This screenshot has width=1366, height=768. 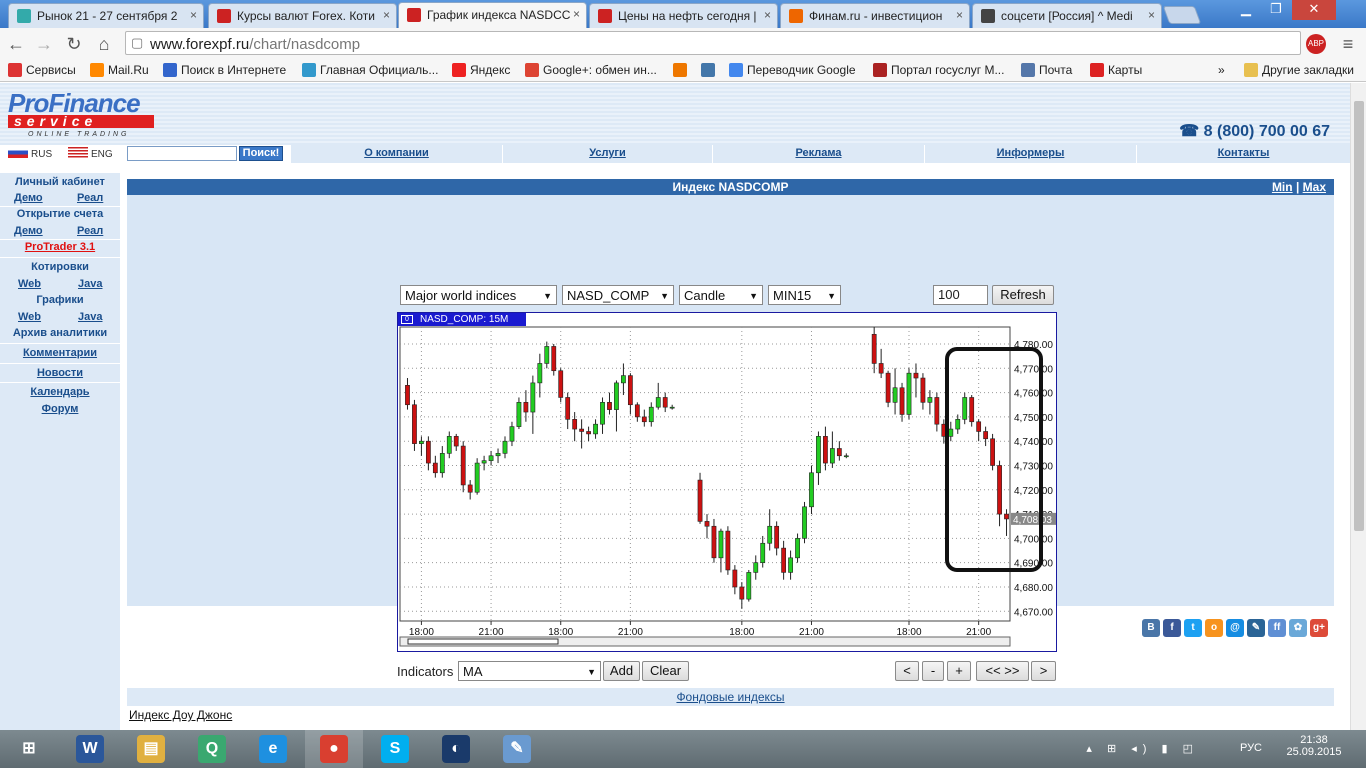 I want to click on sidebar-quotes-java-link: Java, so click(x=90, y=284).